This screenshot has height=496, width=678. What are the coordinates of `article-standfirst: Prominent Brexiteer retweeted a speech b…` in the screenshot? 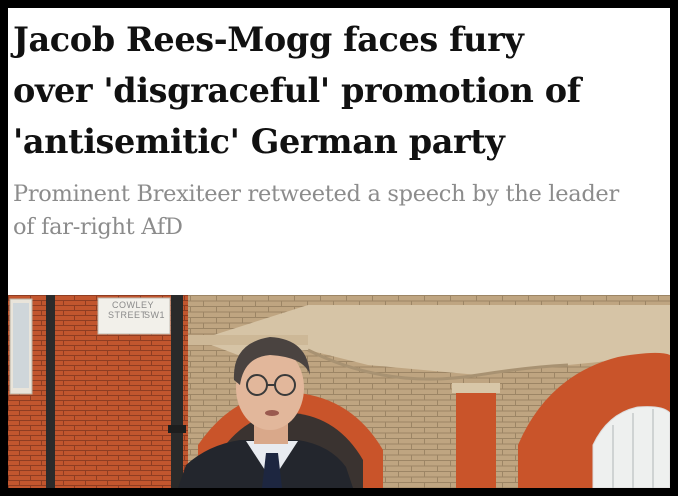 It's located at (340, 211).